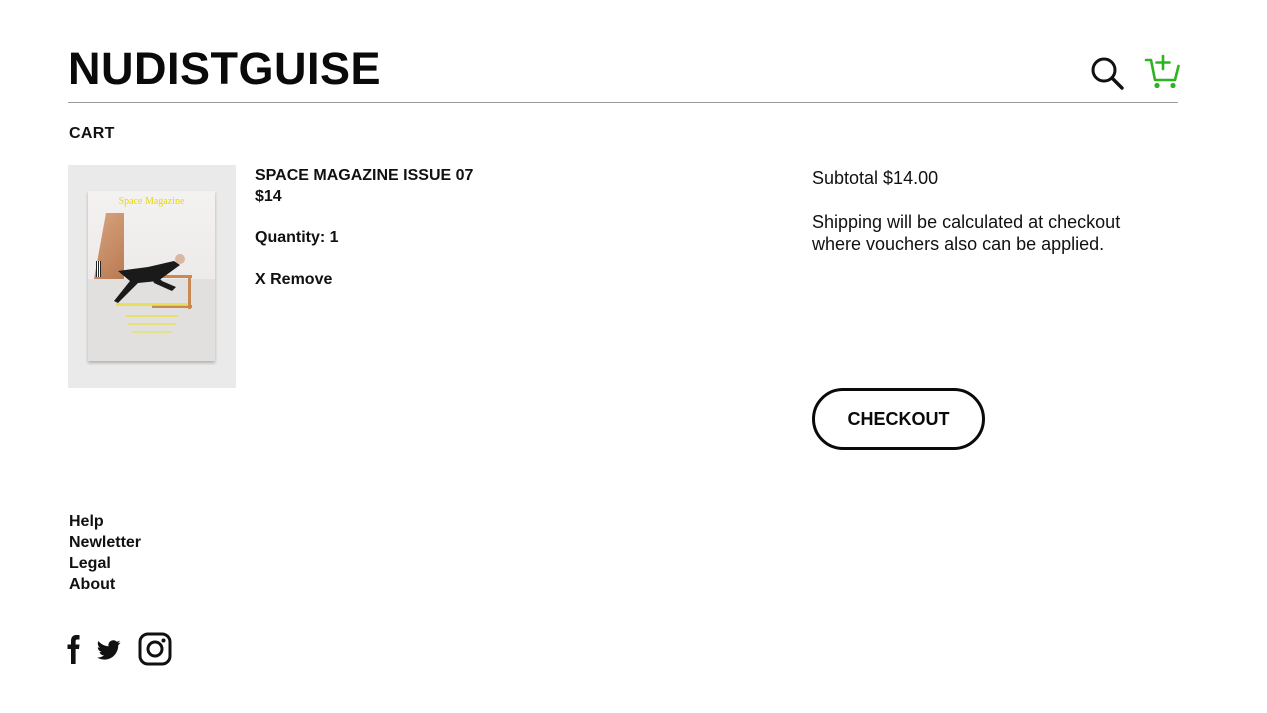 This screenshot has height=713, width=1267. I want to click on facebook-link, so click(74, 651).